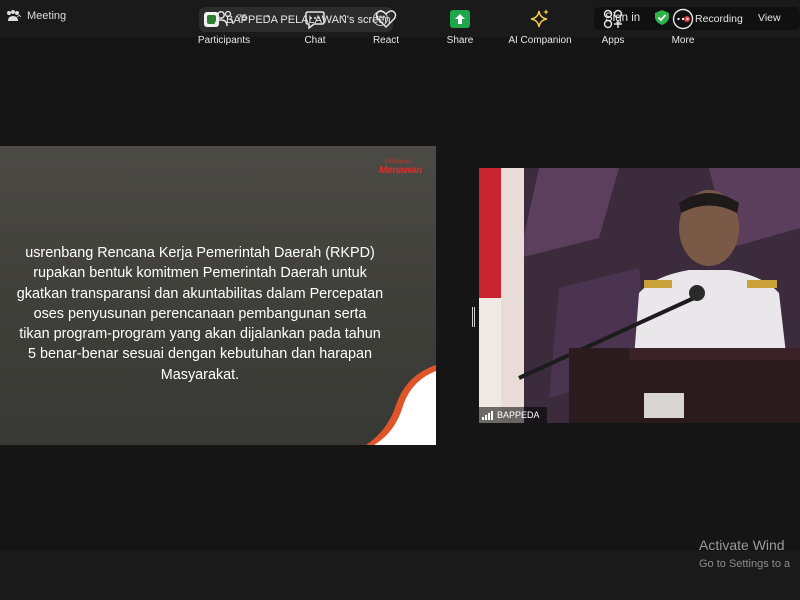 The width and height of the screenshot is (800, 600). Describe the element at coordinates (540, 40) in the screenshot. I see `ai-companion-label: AI Companion` at that location.